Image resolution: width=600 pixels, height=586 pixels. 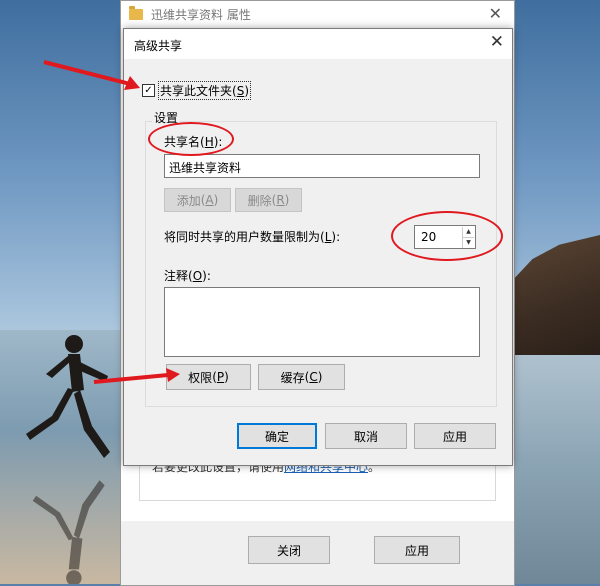 What do you see at coordinates (259, 200) in the screenshot?
I see `remove-button-label: 删除` at bounding box center [259, 200].